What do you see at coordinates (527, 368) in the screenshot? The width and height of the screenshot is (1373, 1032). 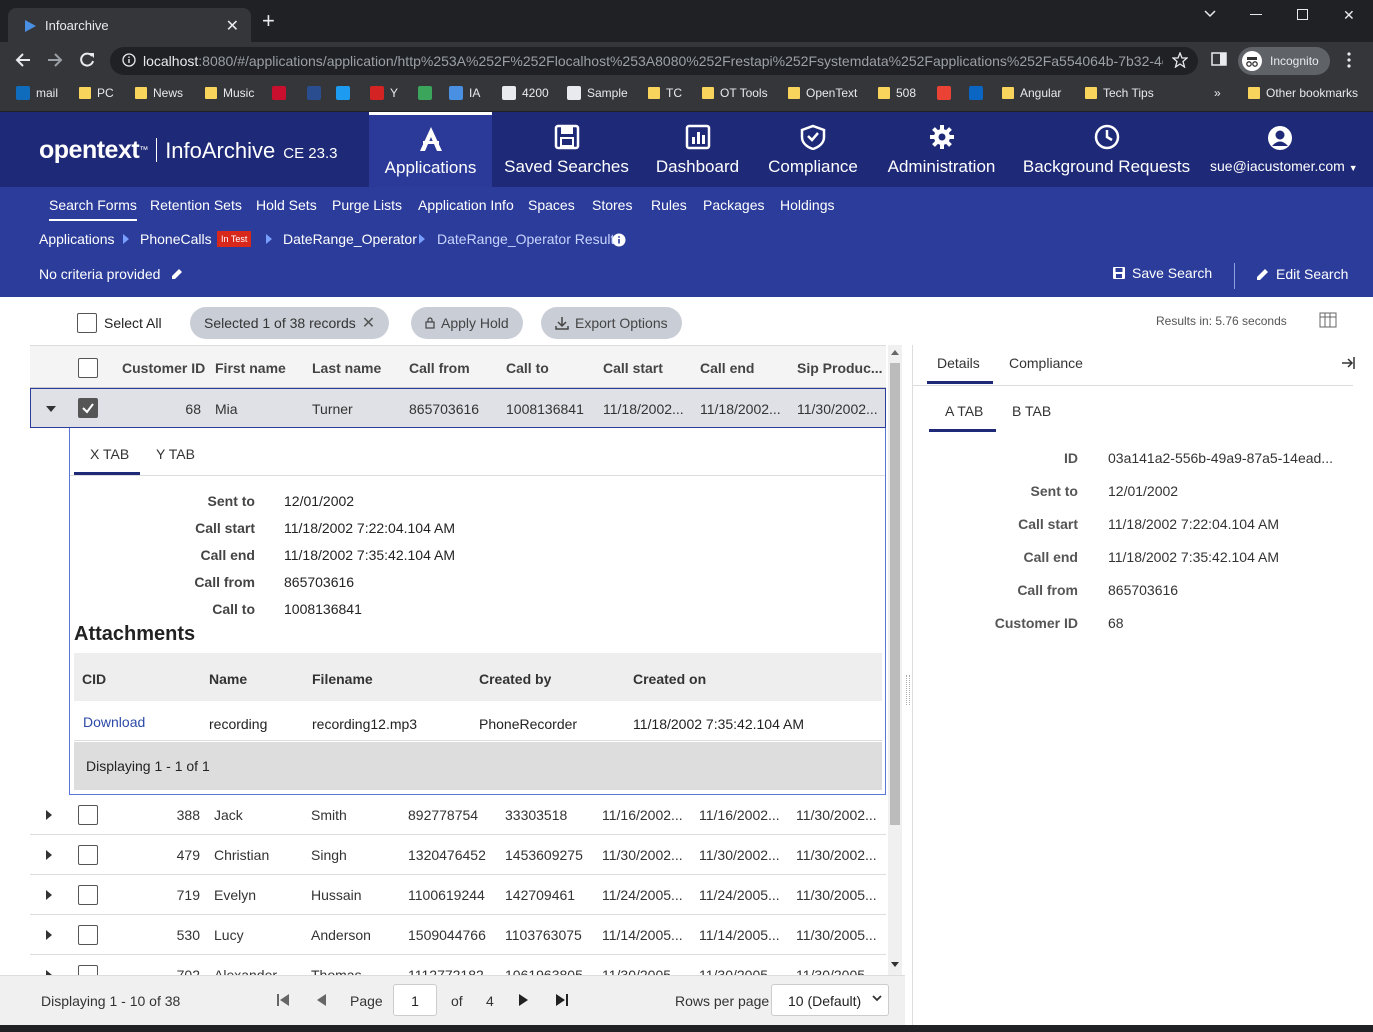 I see `column-header-call-to: Call to` at bounding box center [527, 368].